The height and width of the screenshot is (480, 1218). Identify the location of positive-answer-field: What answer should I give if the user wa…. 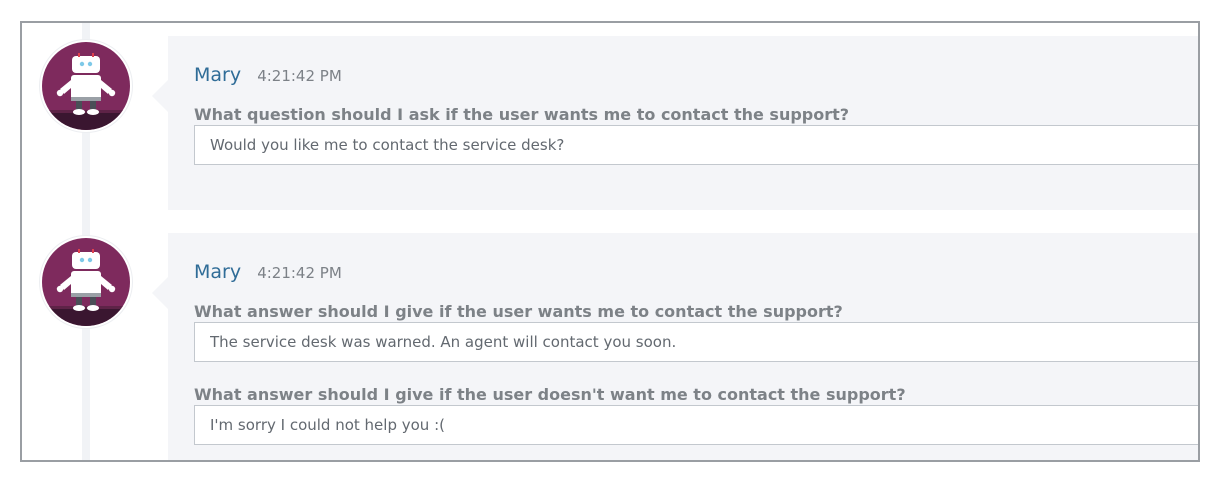
(696, 332).